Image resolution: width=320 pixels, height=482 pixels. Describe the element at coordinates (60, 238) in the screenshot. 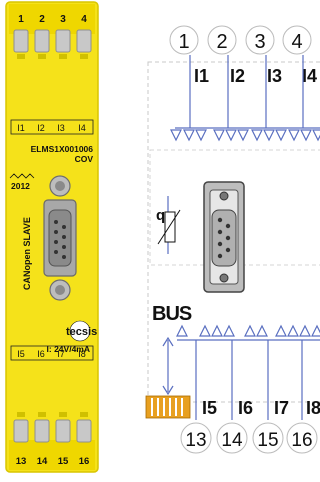

I see `dsub-connector` at that location.